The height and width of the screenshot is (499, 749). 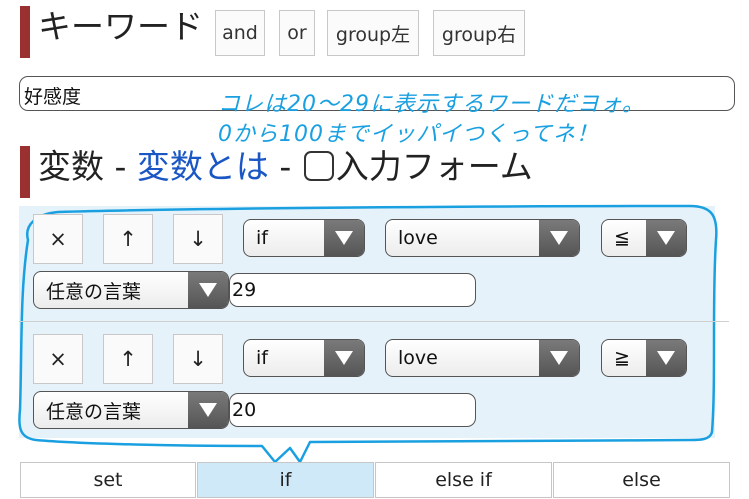 What do you see at coordinates (25, 172) in the screenshot?
I see `variables-accent-bar` at bounding box center [25, 172].